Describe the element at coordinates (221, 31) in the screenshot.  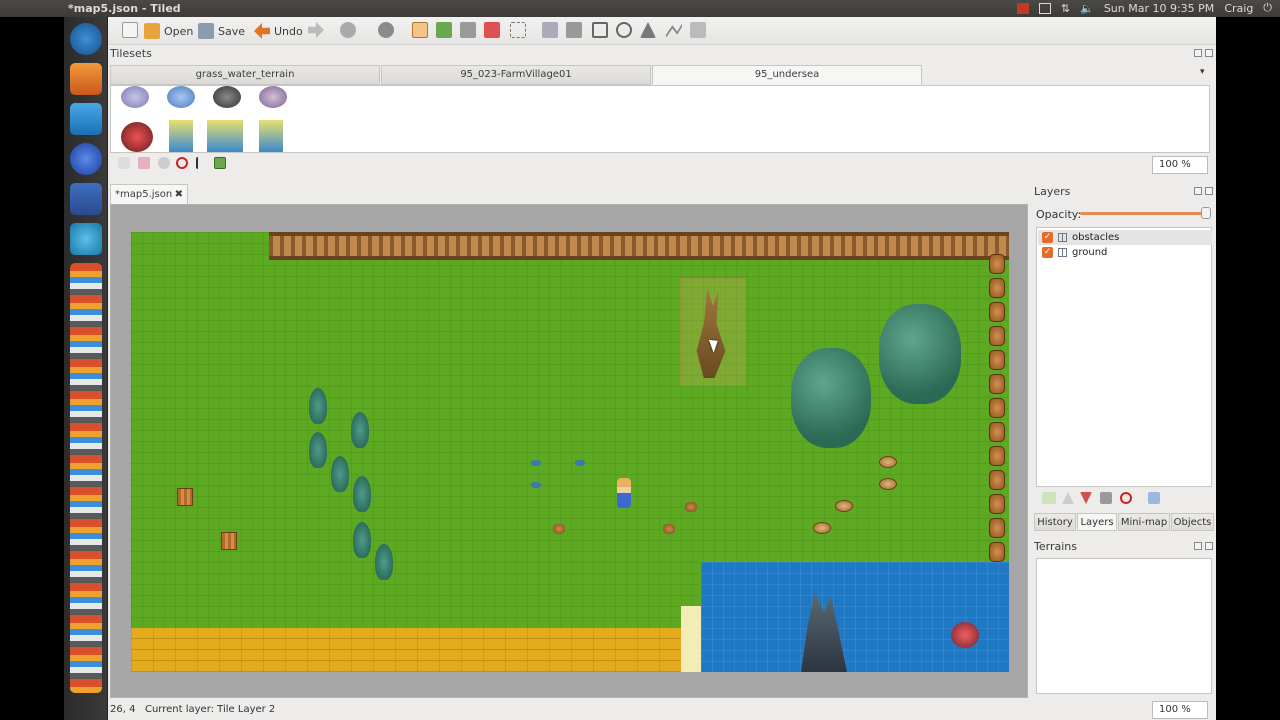
I see `save-button: Save` at that location.